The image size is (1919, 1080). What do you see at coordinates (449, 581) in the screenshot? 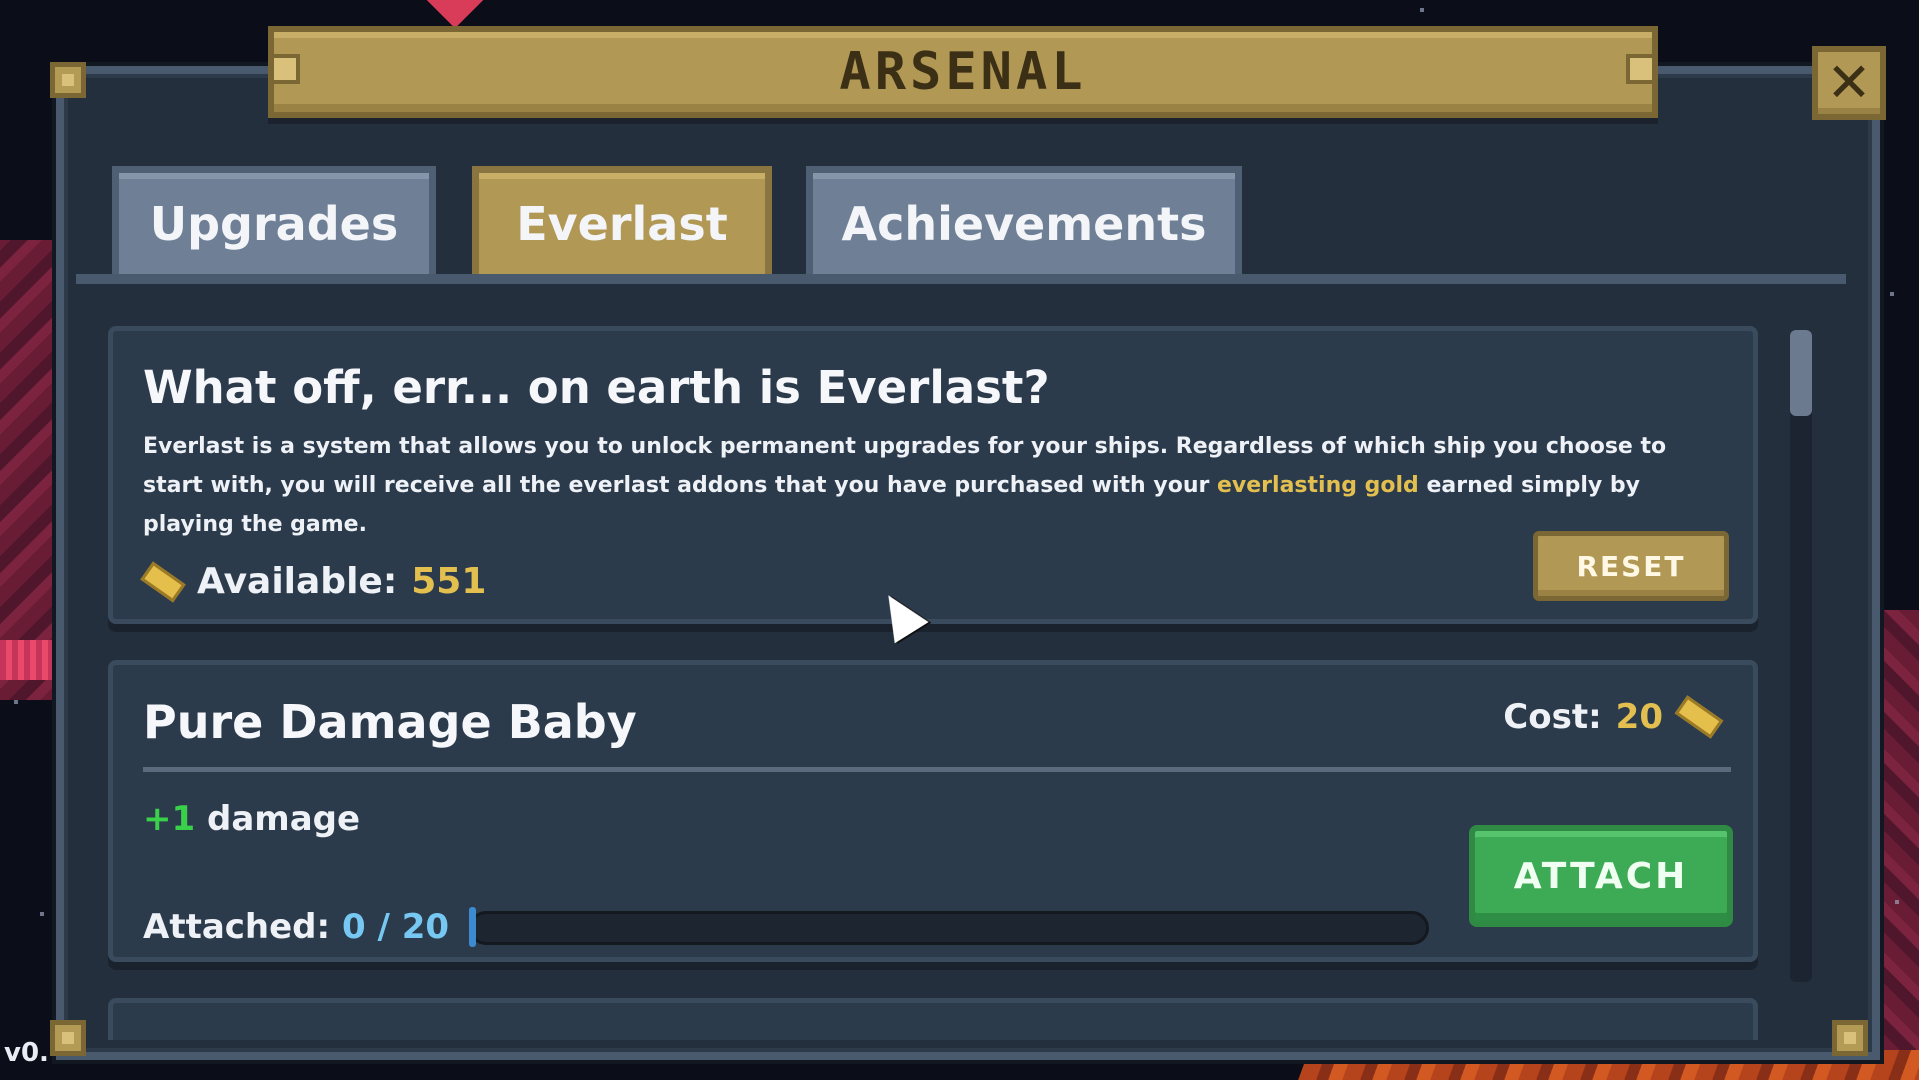
I see `available-value: 551` at bounding box center [449, 581].